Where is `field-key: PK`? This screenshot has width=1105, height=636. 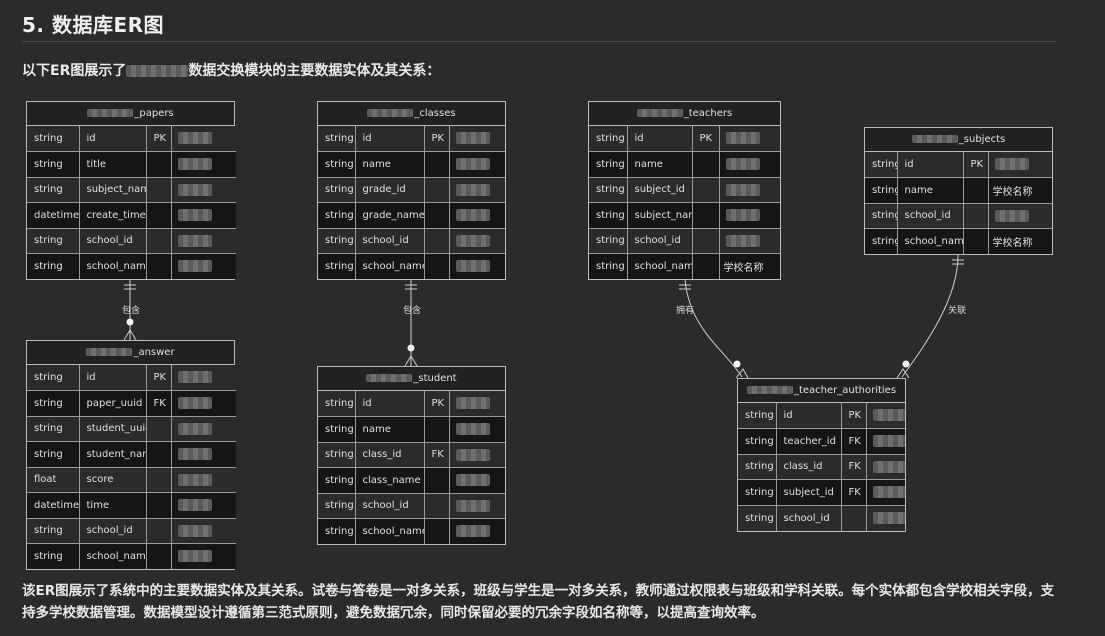
field-key: PK is located at coordinates (976, 165).